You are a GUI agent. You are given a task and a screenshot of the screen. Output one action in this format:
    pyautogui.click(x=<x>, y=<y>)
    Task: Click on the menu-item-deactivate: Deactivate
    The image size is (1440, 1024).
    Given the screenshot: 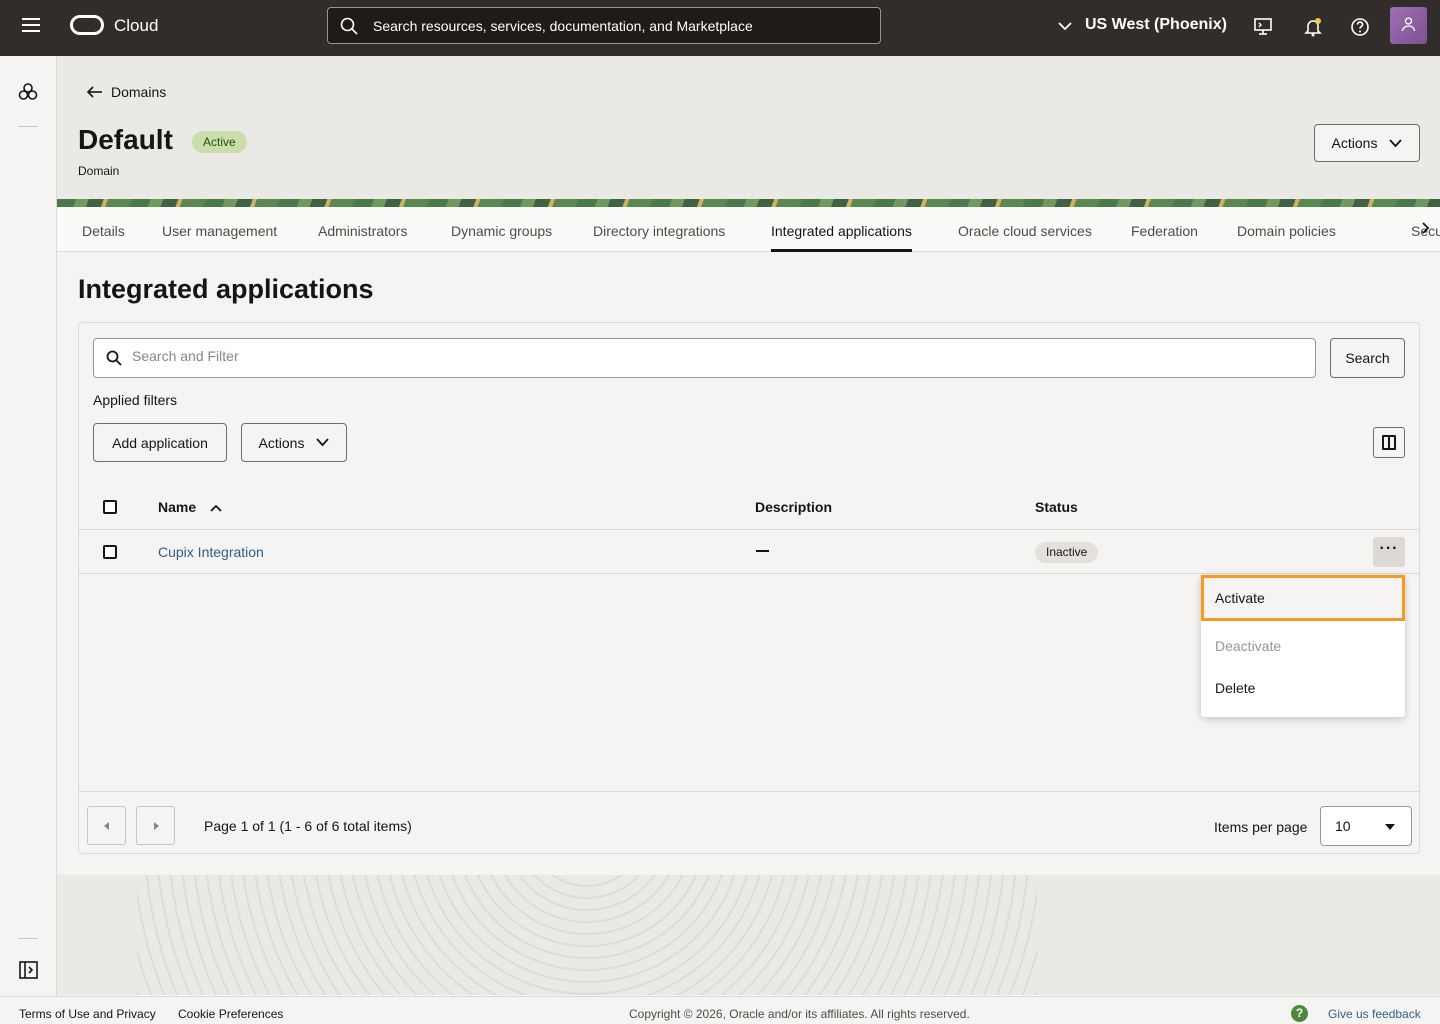 What is the action you would take?
    pyautogui.click(x=1248, y=646)
    